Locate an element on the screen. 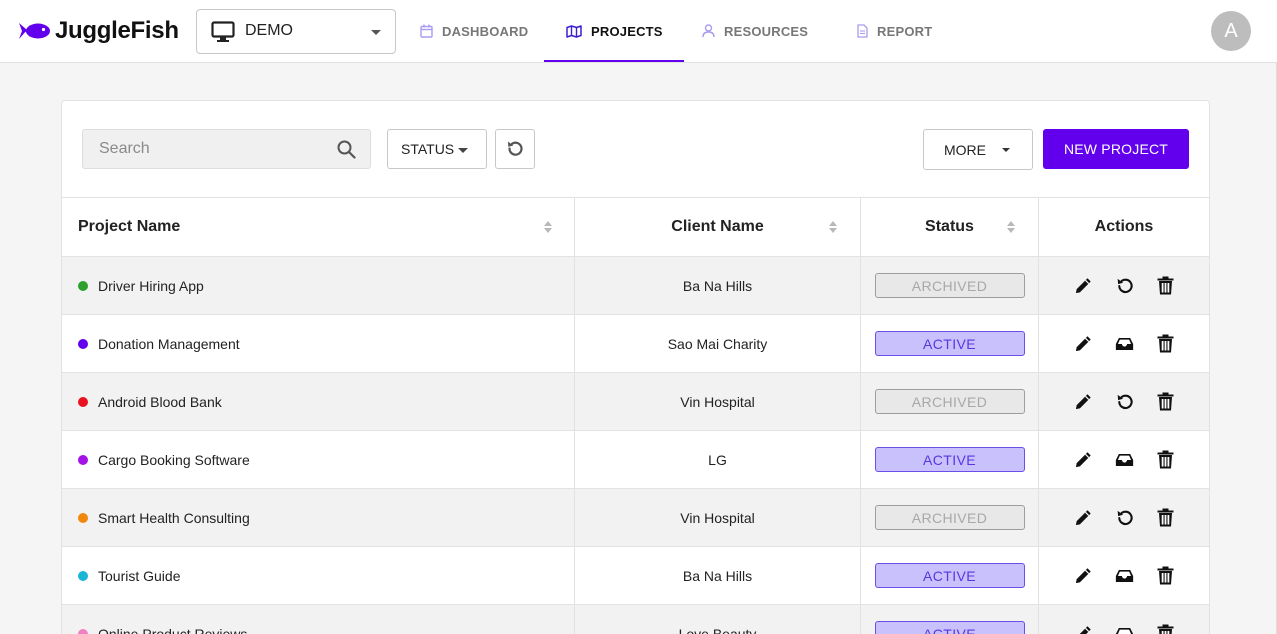  status-filter-button: STATUS is located at coordinates (437, 149).